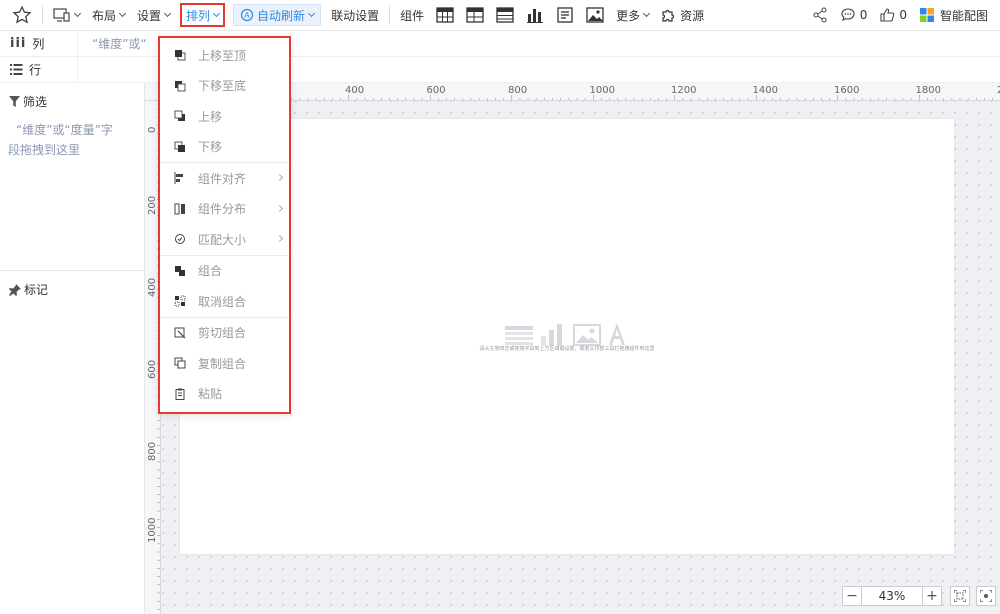 Image resolution: width=1000 pixels, height=614 pixels. I want to click on arrange-menu-item-label: 组合, so click(210, 271).